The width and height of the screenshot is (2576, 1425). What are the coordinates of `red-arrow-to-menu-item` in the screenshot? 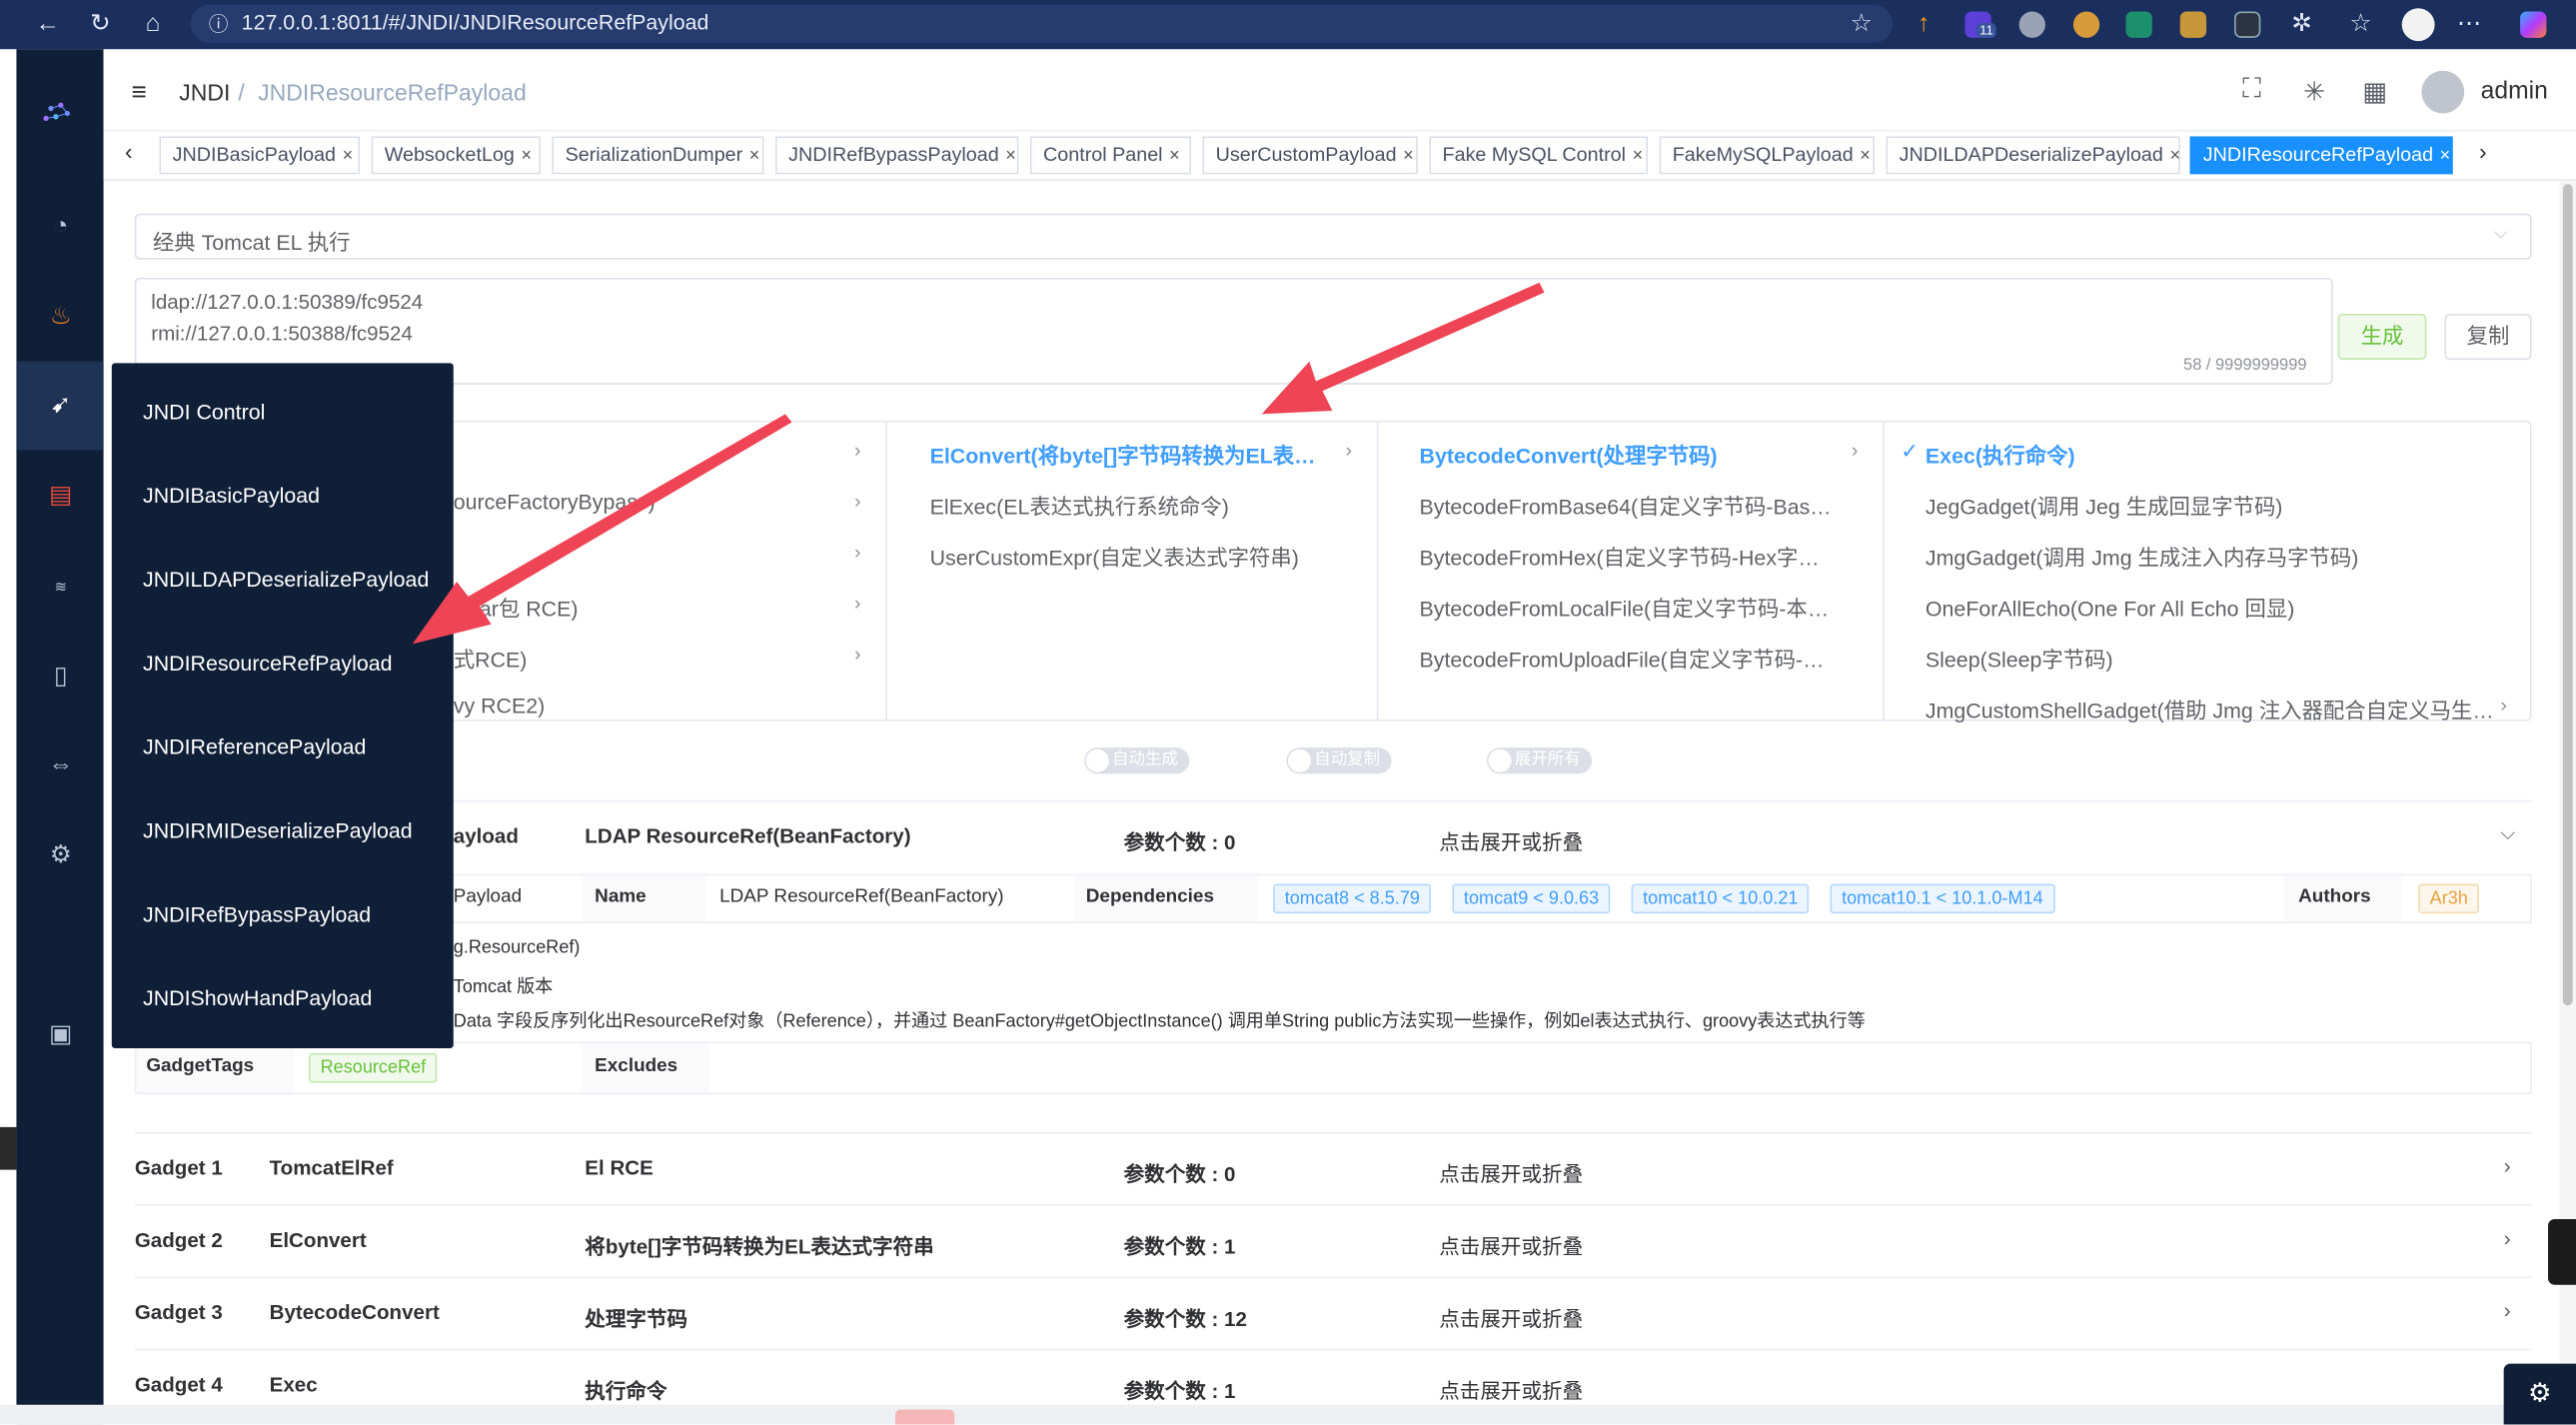 It's located at (602, 529).